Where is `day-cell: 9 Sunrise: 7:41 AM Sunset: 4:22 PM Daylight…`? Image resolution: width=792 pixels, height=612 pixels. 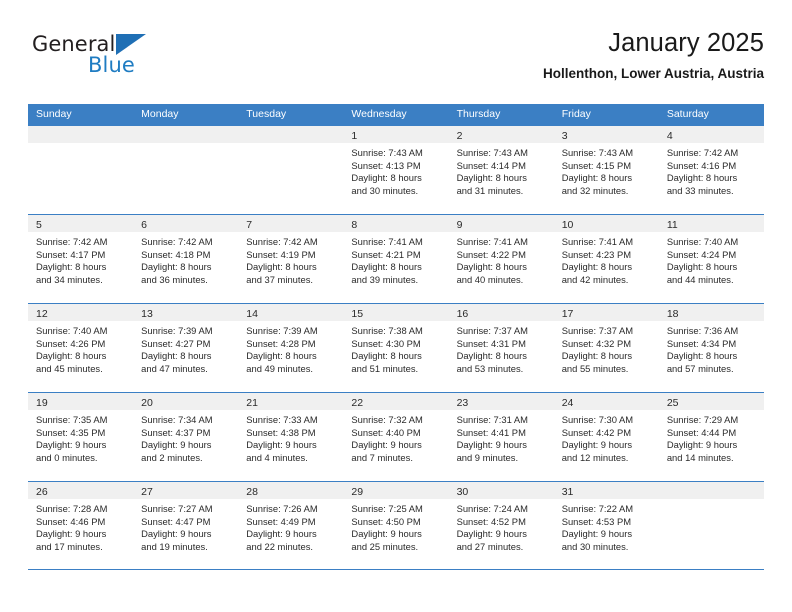 day-cell: 9 Sunrise: 7:41 AM Sunset: 4:22 PM Daylight… is located at coordinates (501, 259).